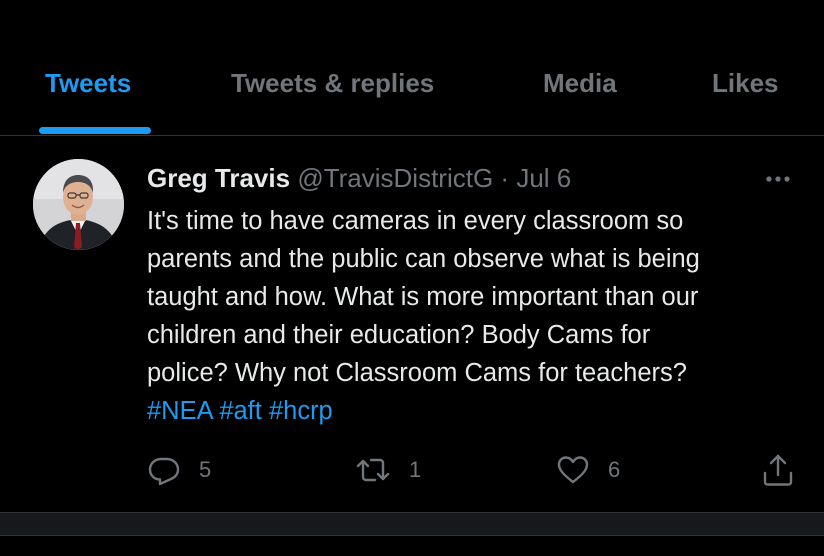 The height and width of the screenshot is (556, 824). What do you see at coordinates (415, 469) in the screenshot?
I see `retweet-count: 1` at bounding box center [415, 469].